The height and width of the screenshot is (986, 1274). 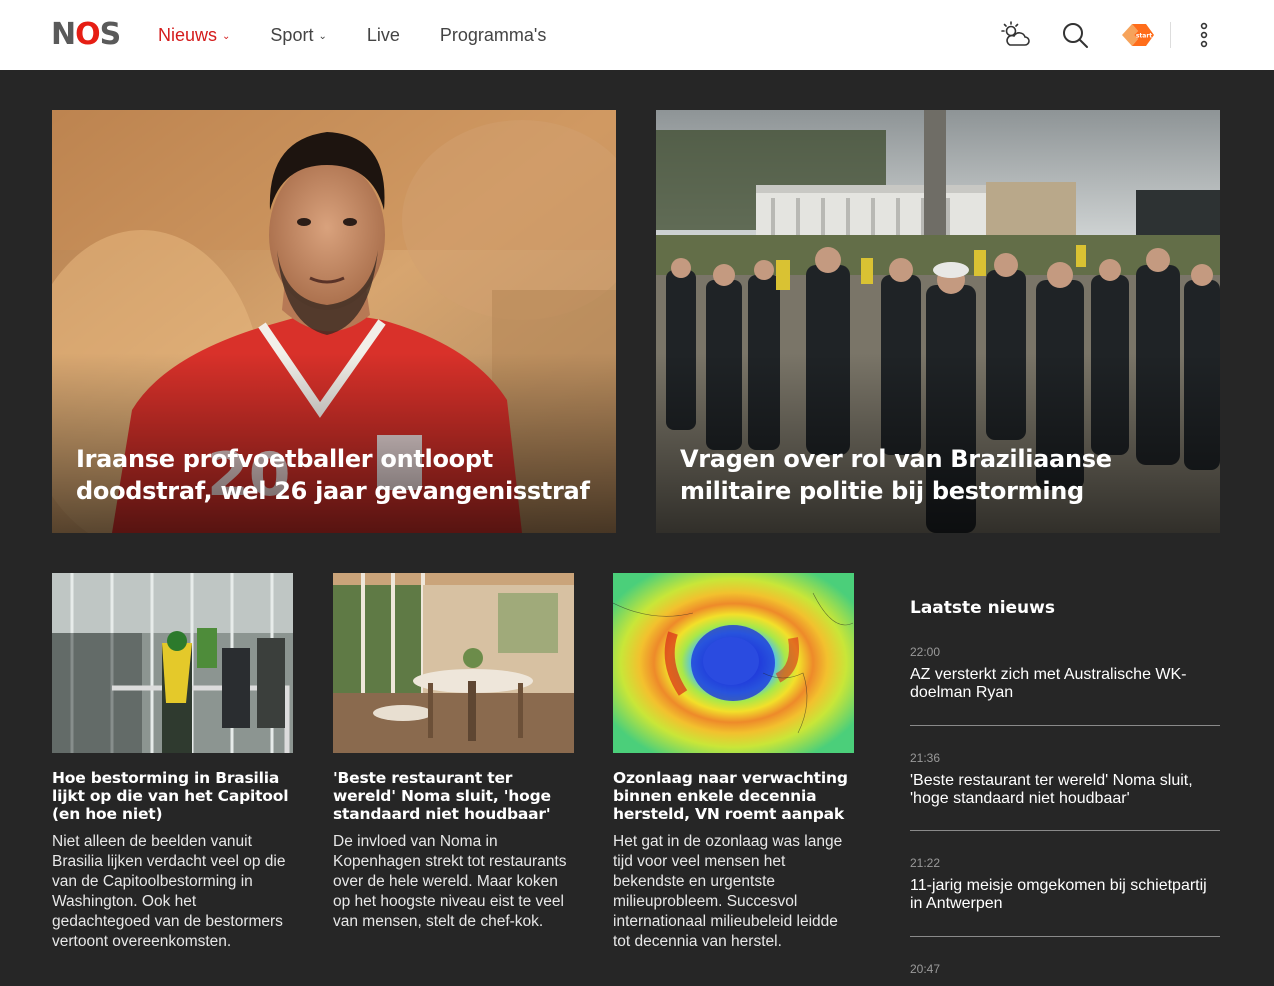 What do you see at coordinates (925, 652) in the screenshot?
I see `latest-news-time: 22:00` at bounding box center [925, 652].